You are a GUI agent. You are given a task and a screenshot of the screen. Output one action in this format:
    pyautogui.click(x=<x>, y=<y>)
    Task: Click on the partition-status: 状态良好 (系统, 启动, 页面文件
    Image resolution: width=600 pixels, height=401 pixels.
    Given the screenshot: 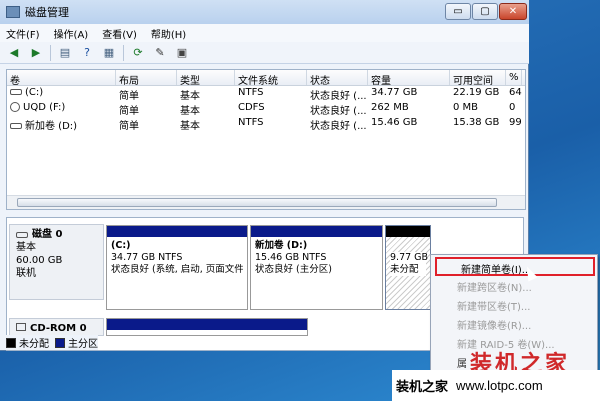 What is the action you would take?
    pyautogui.click(x=177, y=269)
    